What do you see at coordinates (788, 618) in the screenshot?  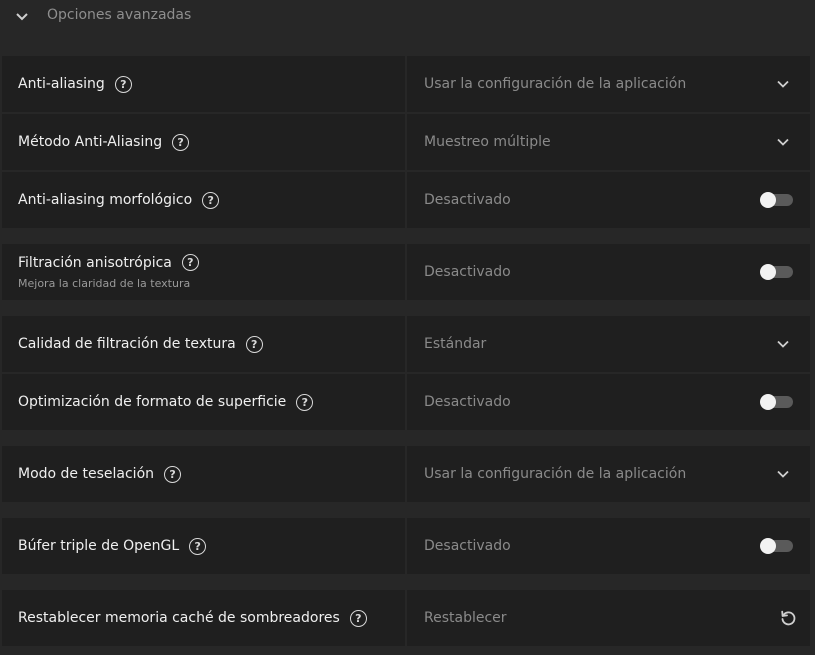 I see `reset-icon` at bounding box center [788, 618].